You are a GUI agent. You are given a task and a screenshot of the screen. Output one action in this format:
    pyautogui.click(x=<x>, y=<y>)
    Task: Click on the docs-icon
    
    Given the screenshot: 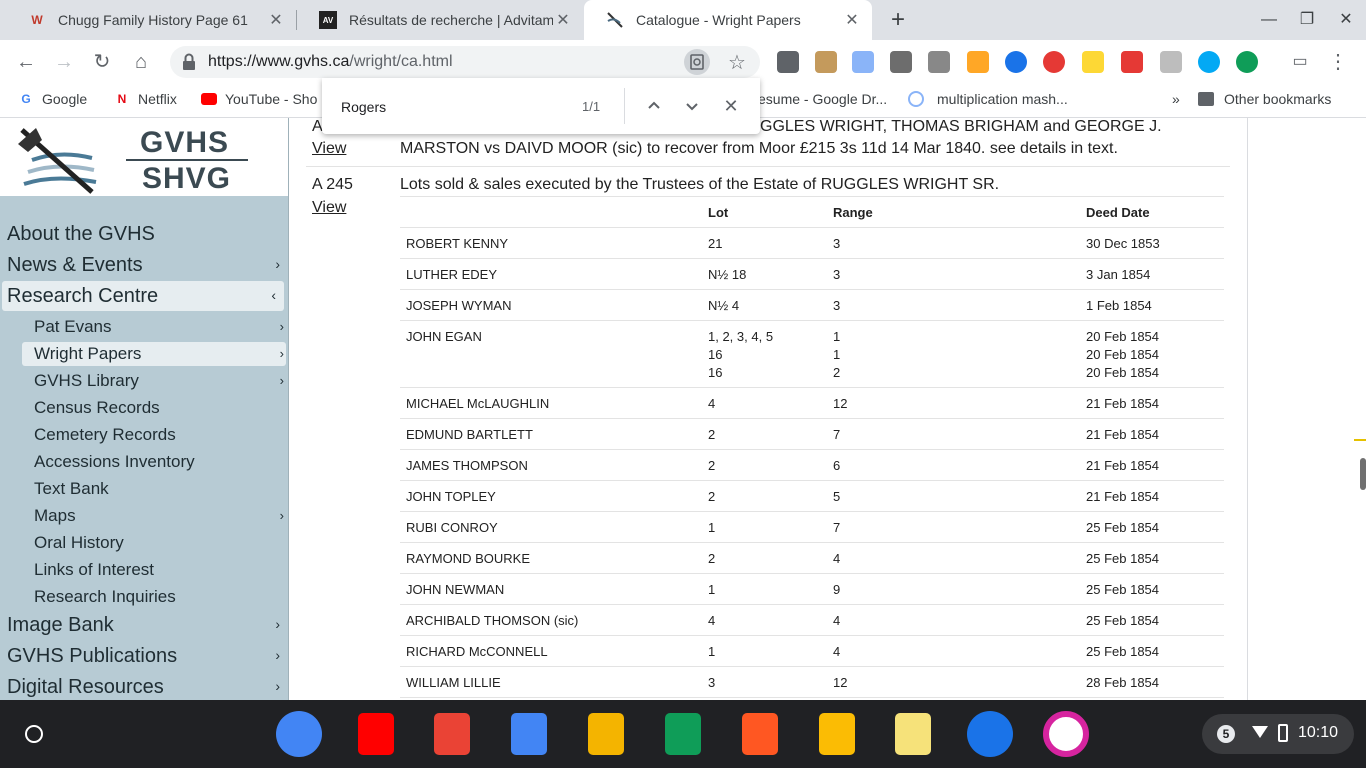 What is the action you would take?
    pyautogui.click(x=529, y=734)
    